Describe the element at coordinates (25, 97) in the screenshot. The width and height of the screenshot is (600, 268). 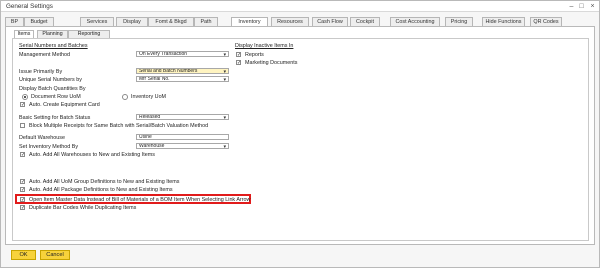
I see `radio-document-row-uom` at that location.